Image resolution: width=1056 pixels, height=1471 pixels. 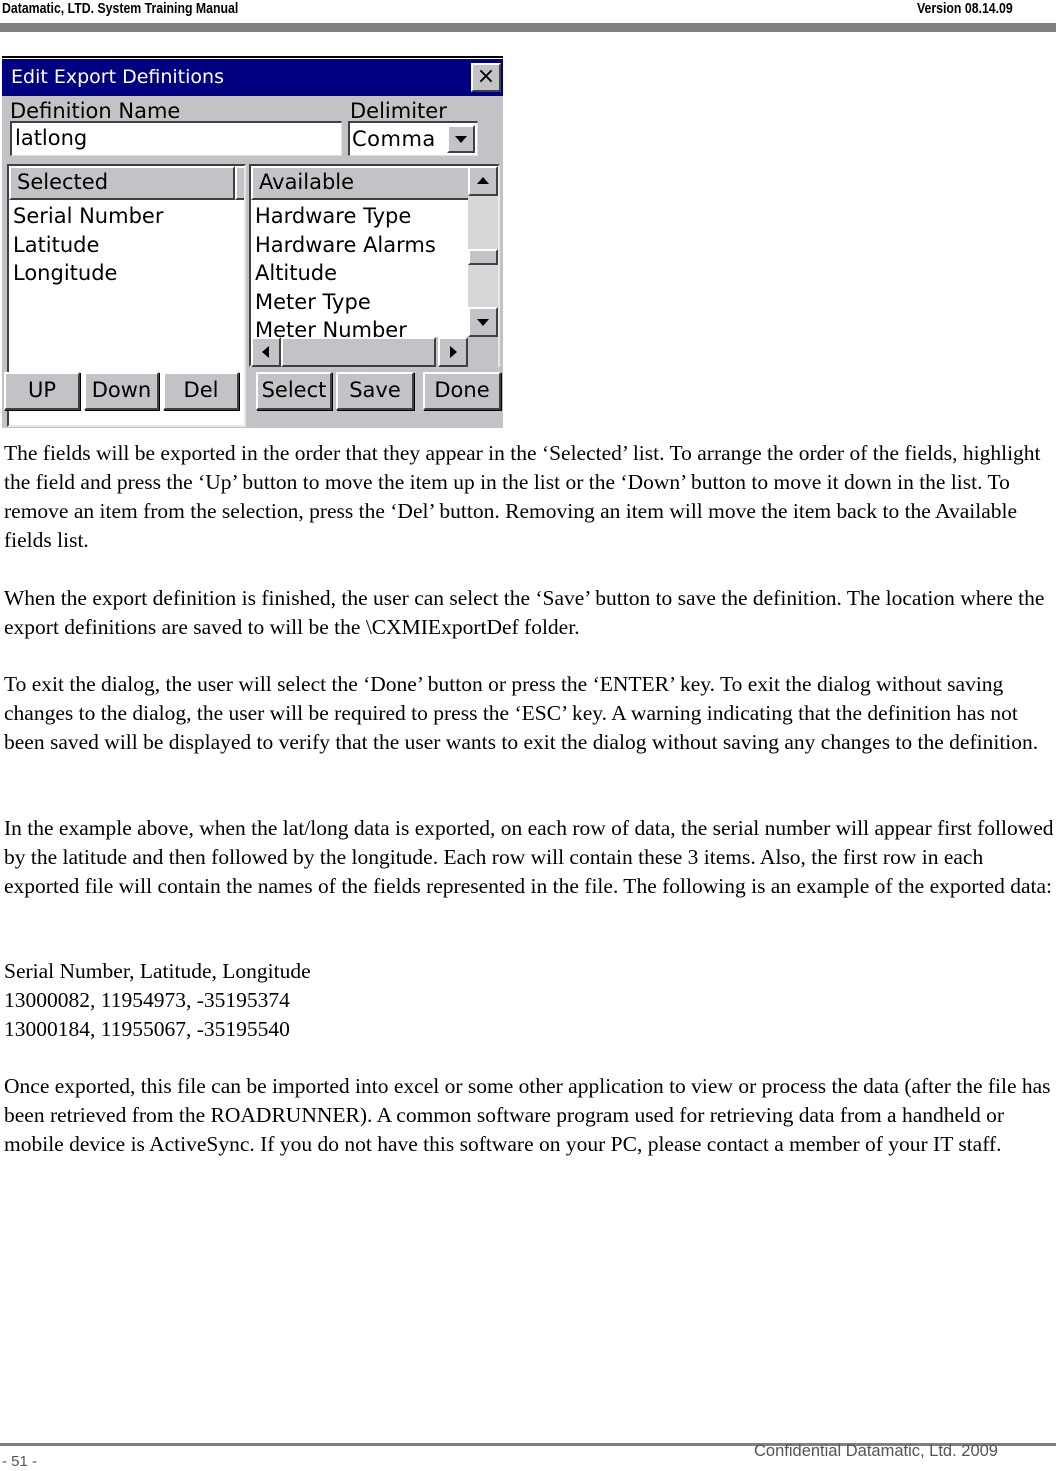 I want to click on scroll-right-button, so click(x=453, y=352).